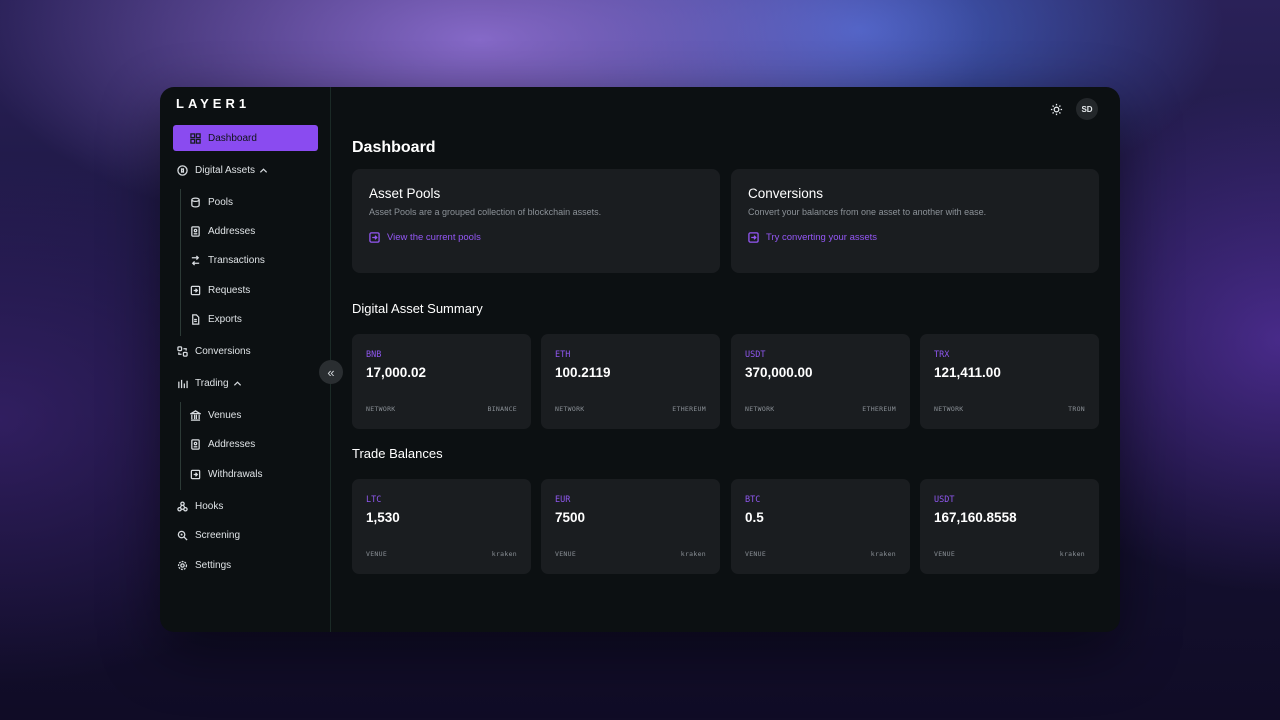 The width and height of the screenshot is (1280, 720). I want to click on search-icon, so click(182, 535).